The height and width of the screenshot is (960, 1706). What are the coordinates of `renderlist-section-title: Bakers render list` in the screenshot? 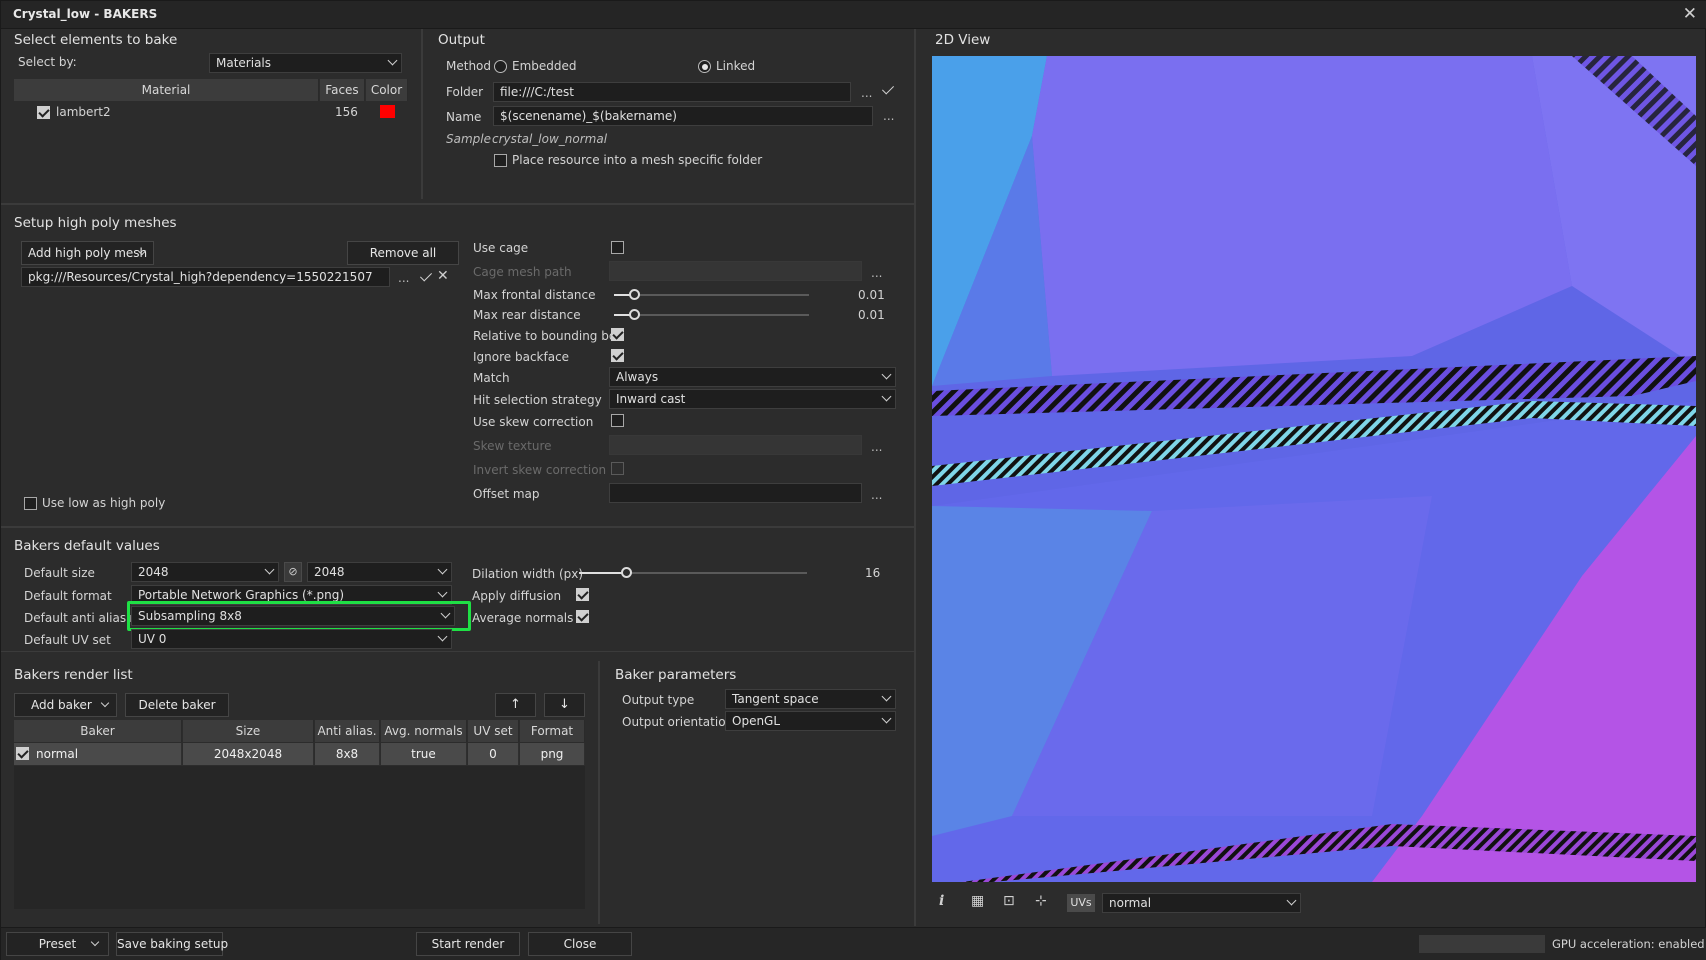 It's located at (73, 675).